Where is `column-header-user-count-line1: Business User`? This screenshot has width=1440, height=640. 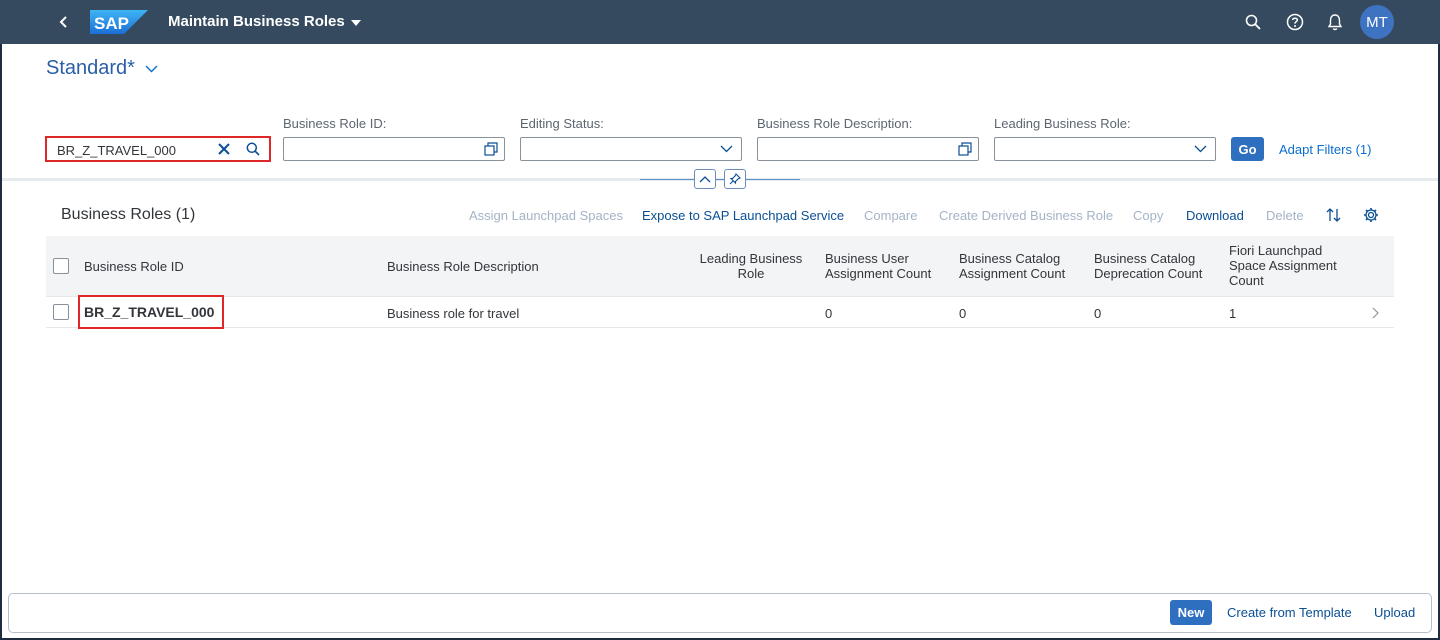
column-header-user-count-line1: Business User is located at coordinates (867, 258).